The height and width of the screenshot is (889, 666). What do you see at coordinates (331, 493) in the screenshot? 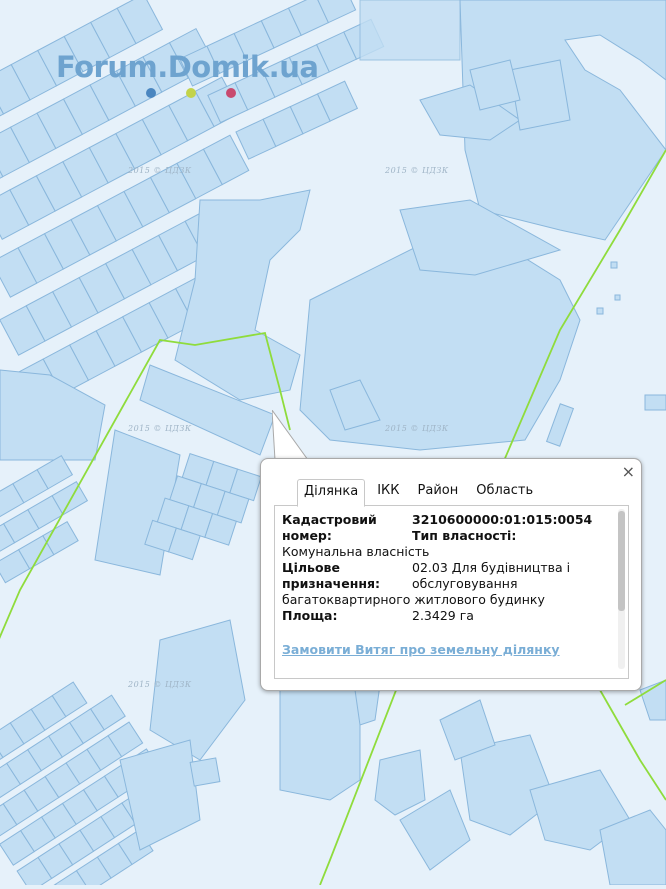
I see `tab-parcel: Ділянка` at bounding box center [331, 493].